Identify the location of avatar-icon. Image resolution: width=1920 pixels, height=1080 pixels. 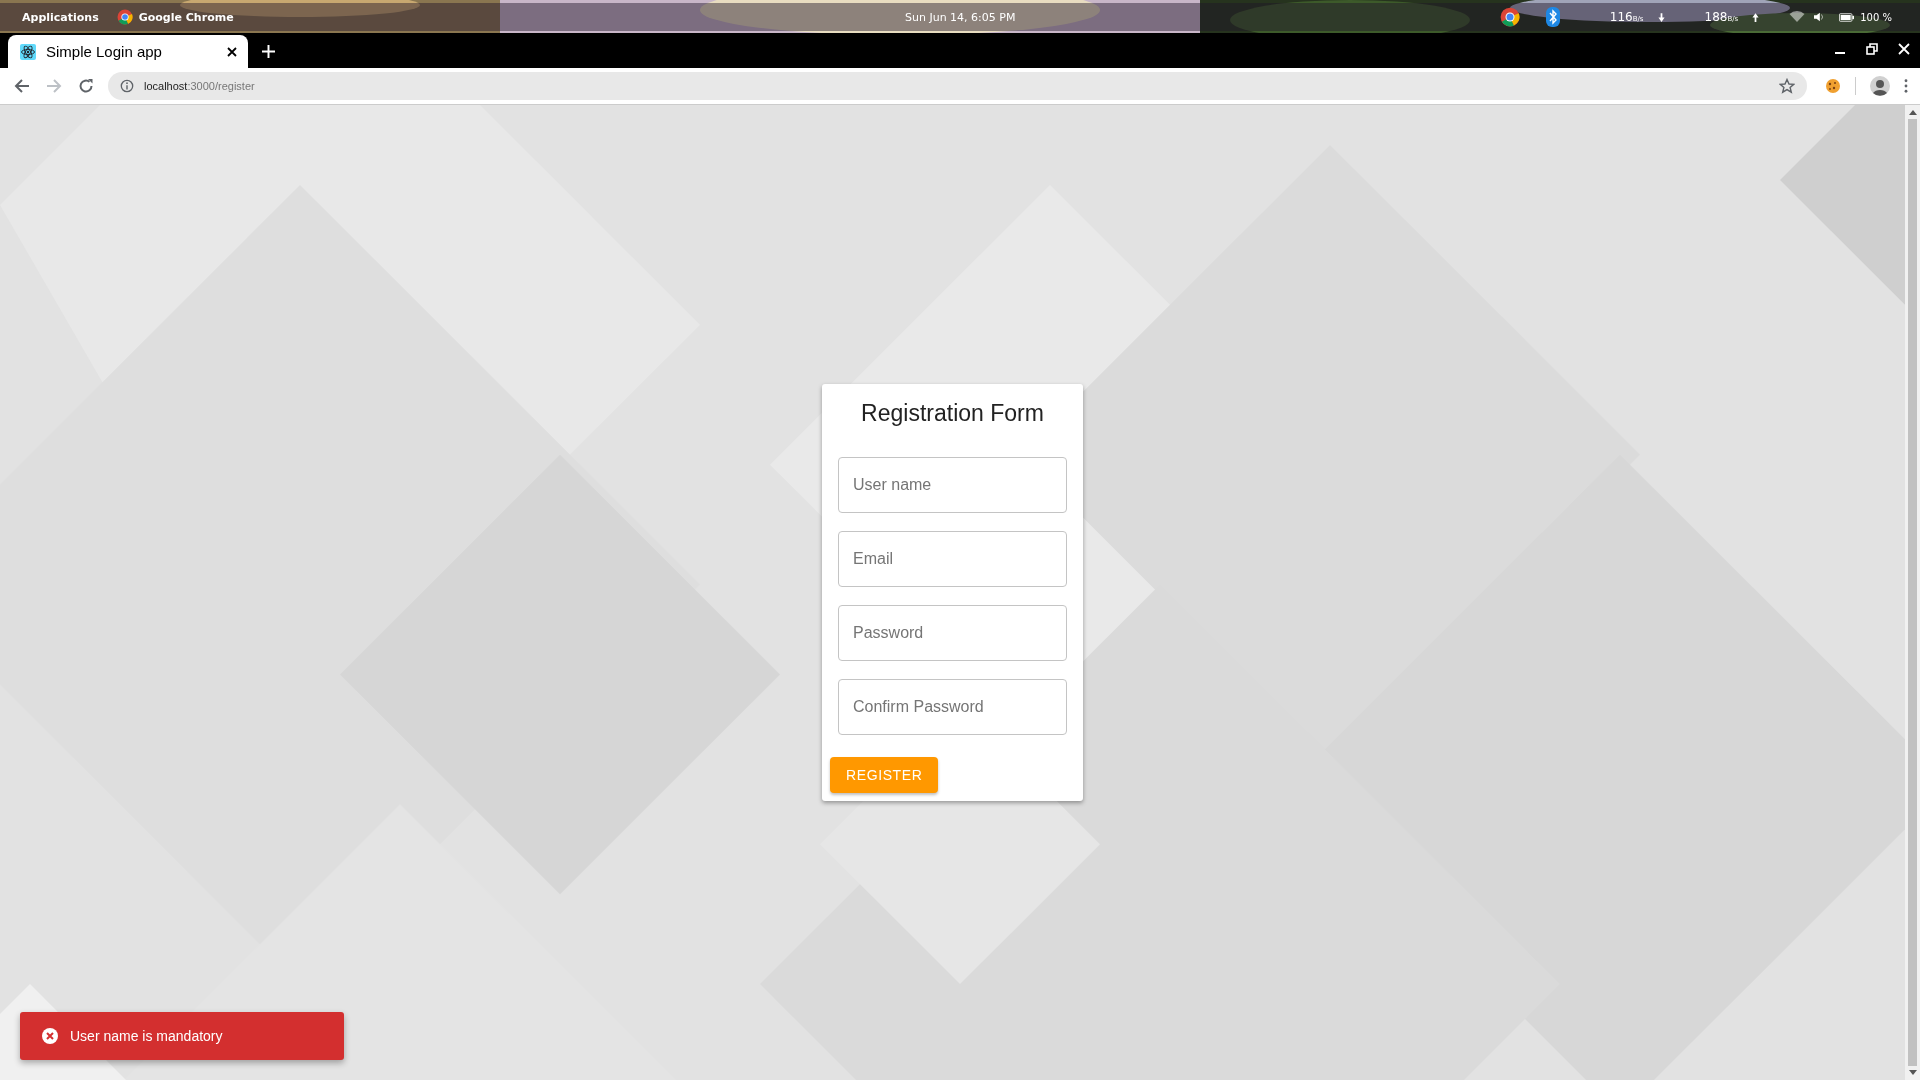
(1880, 86).